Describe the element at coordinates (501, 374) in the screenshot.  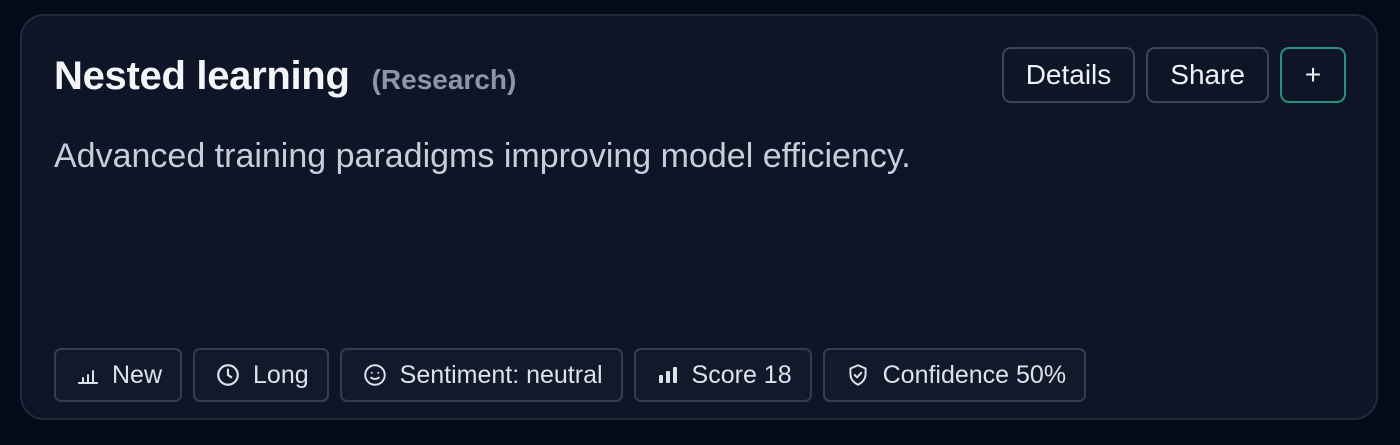
I see `chip-label: Sentiment: neutral` at that location.